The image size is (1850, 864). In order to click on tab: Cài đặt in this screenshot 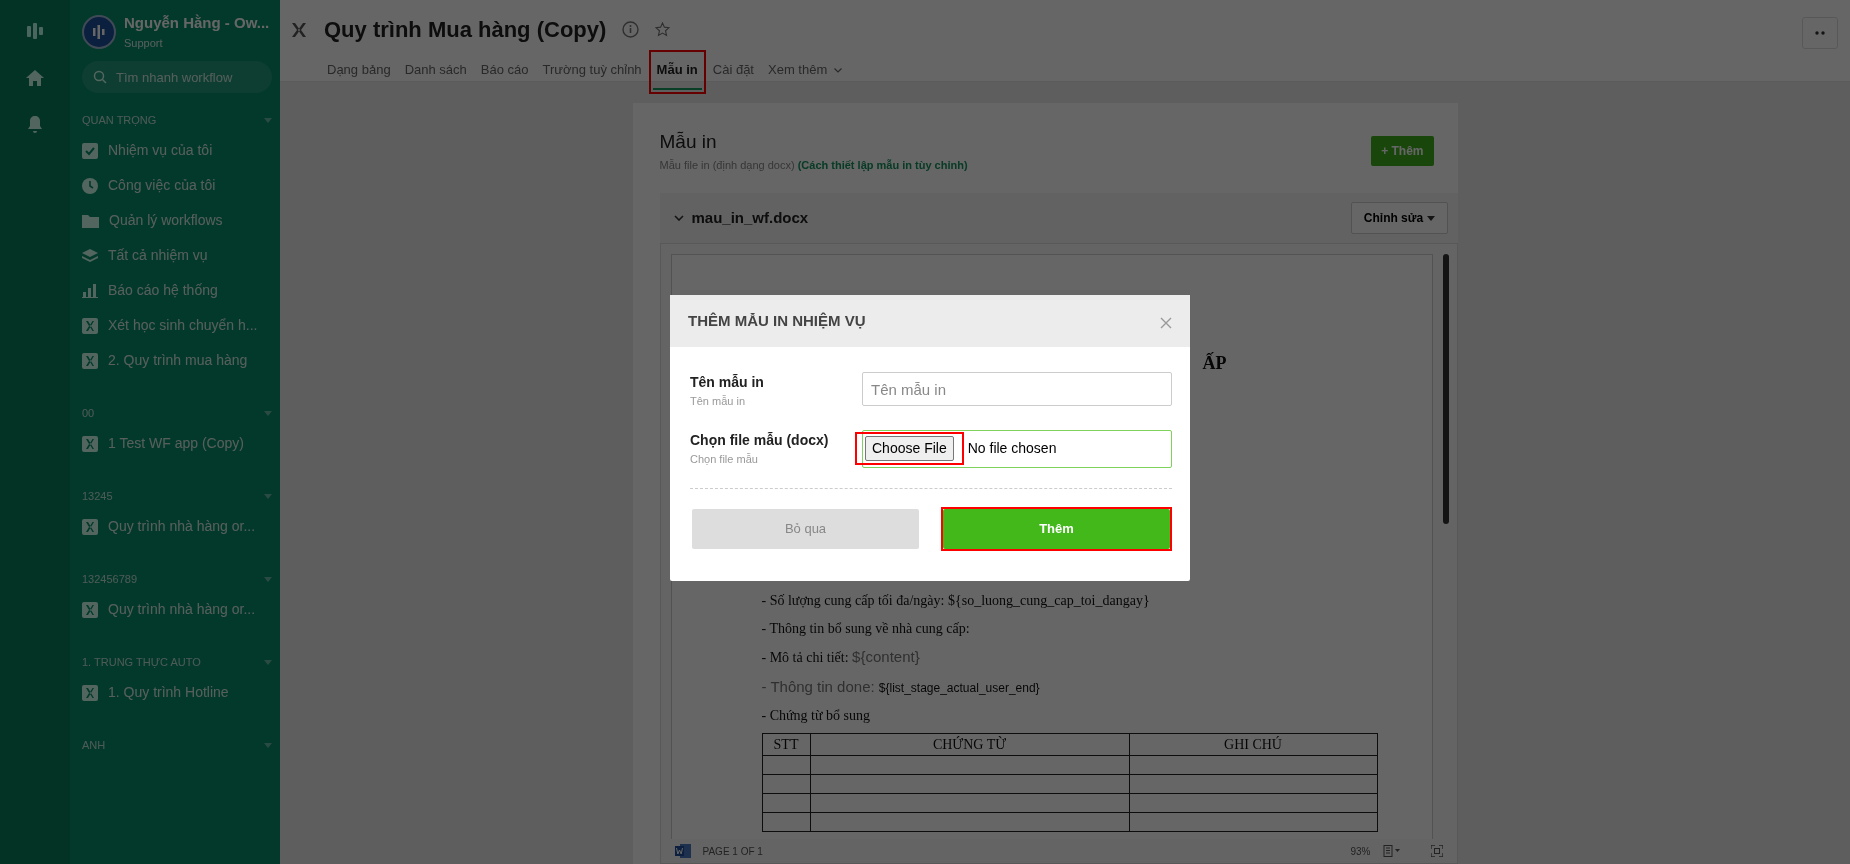, I will do `click(733, 72)`.